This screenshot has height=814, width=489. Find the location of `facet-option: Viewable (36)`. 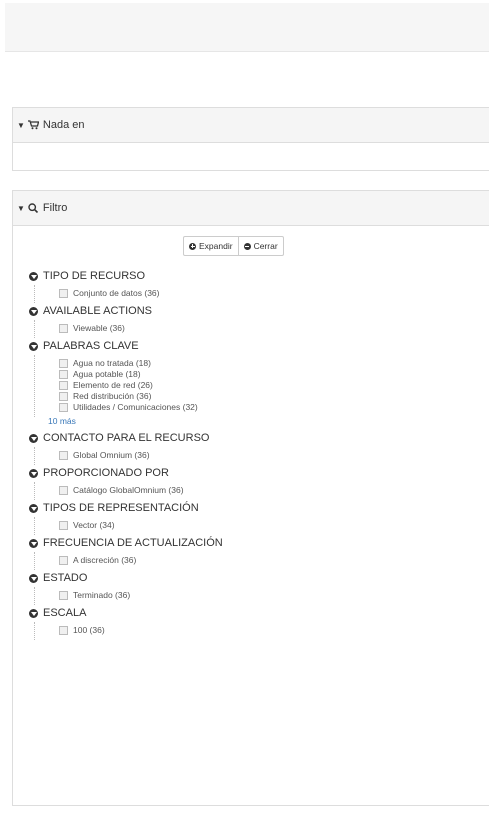

facet-option: Viewable (36) is located at coordinates (264, 328).